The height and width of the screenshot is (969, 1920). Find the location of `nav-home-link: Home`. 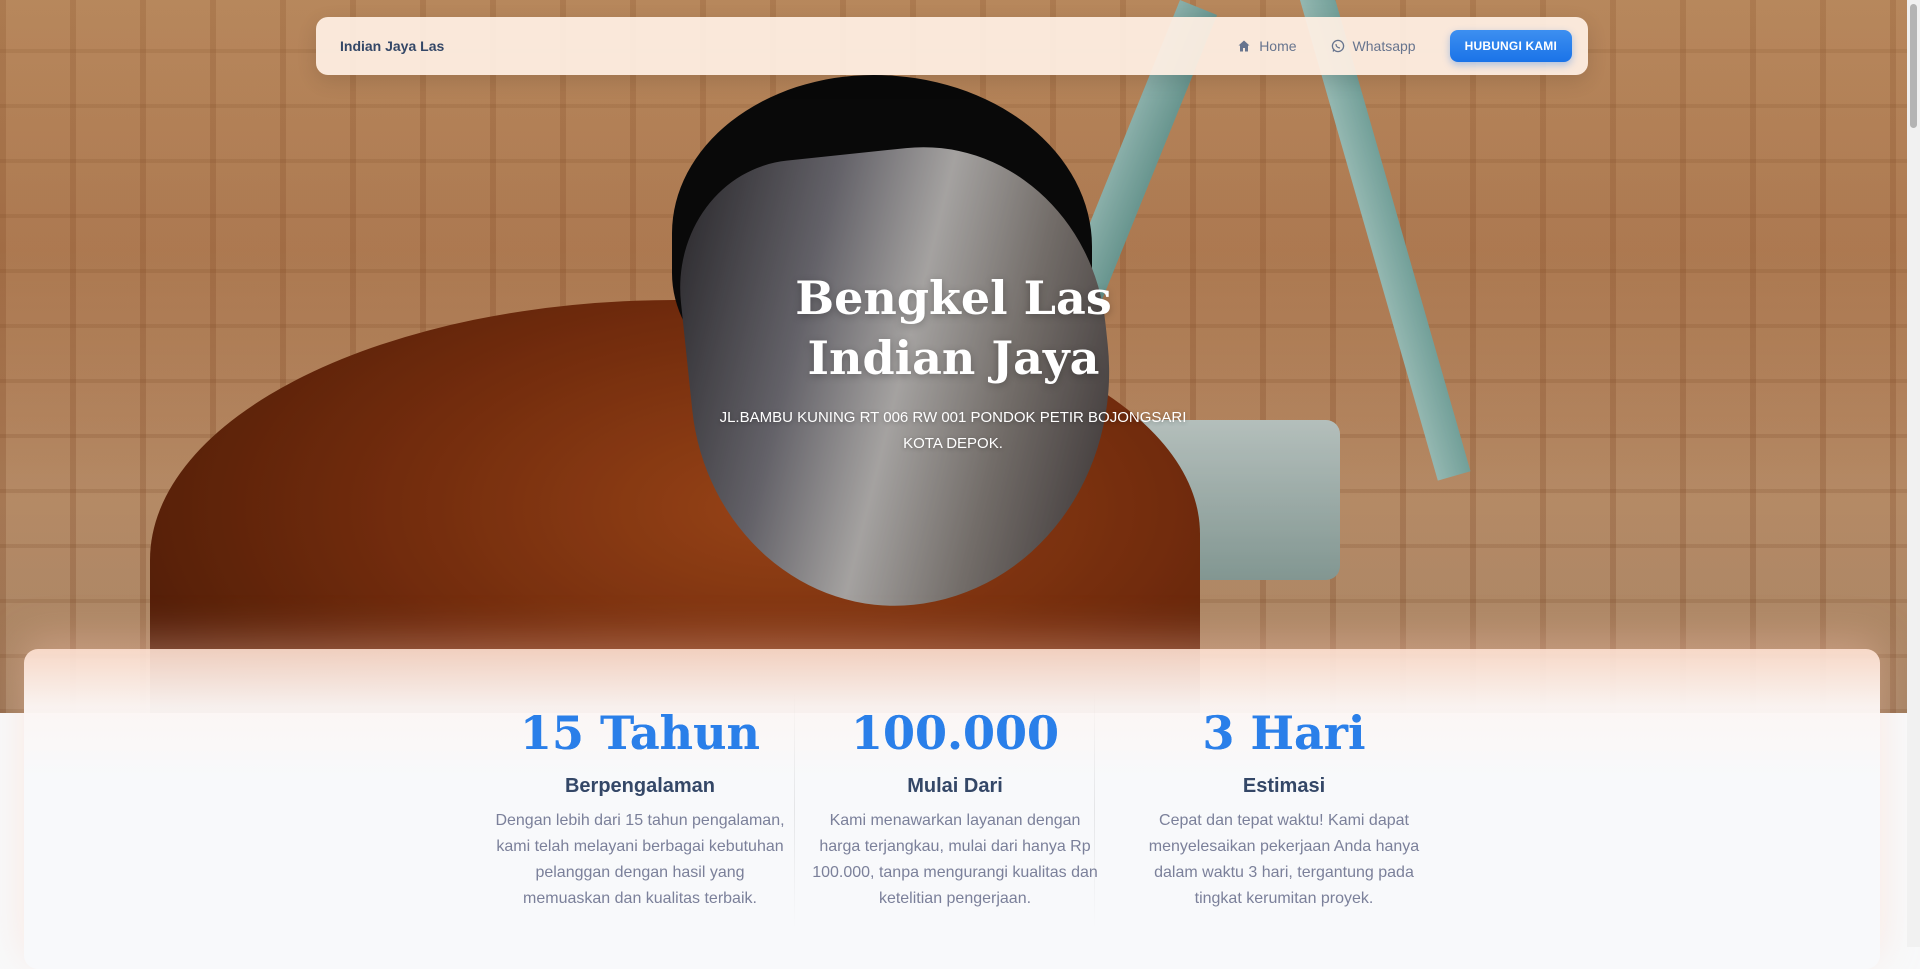

nav-home-link: Home is located at coordinates (1267, 46).